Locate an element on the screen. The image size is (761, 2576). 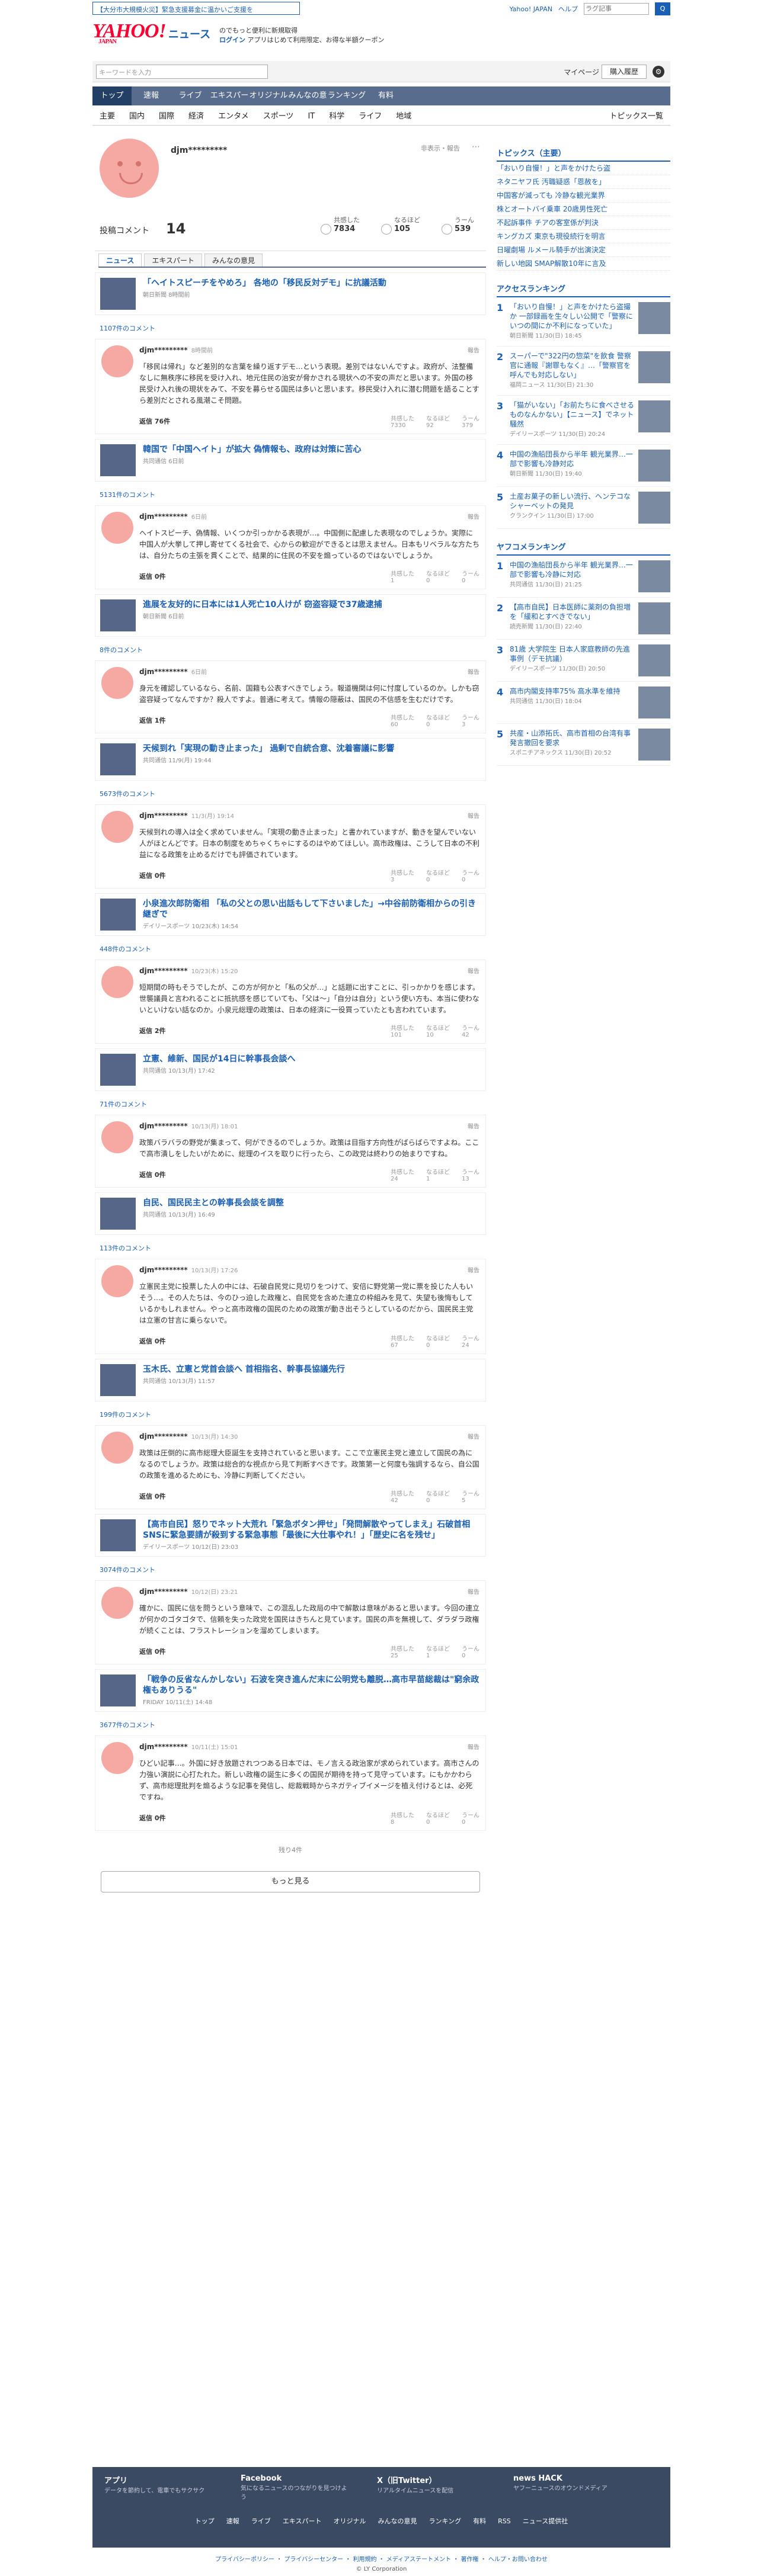
empathy-button: 共感した 3 is located at coordinates (402, 875).